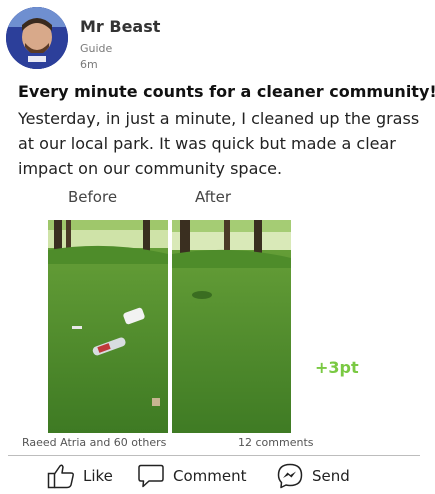 The image size is (435, 494). I want to click on like-label: Like, so click(98, 476).